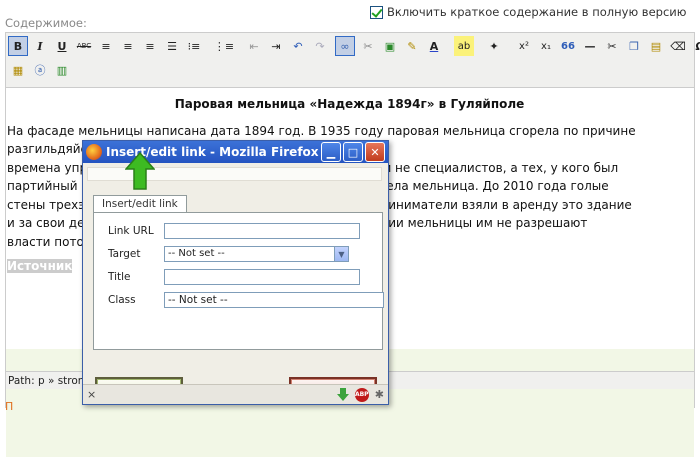  Describe the element at coordinates (262, 277) in the screenshot. I see `title-input` at that location.